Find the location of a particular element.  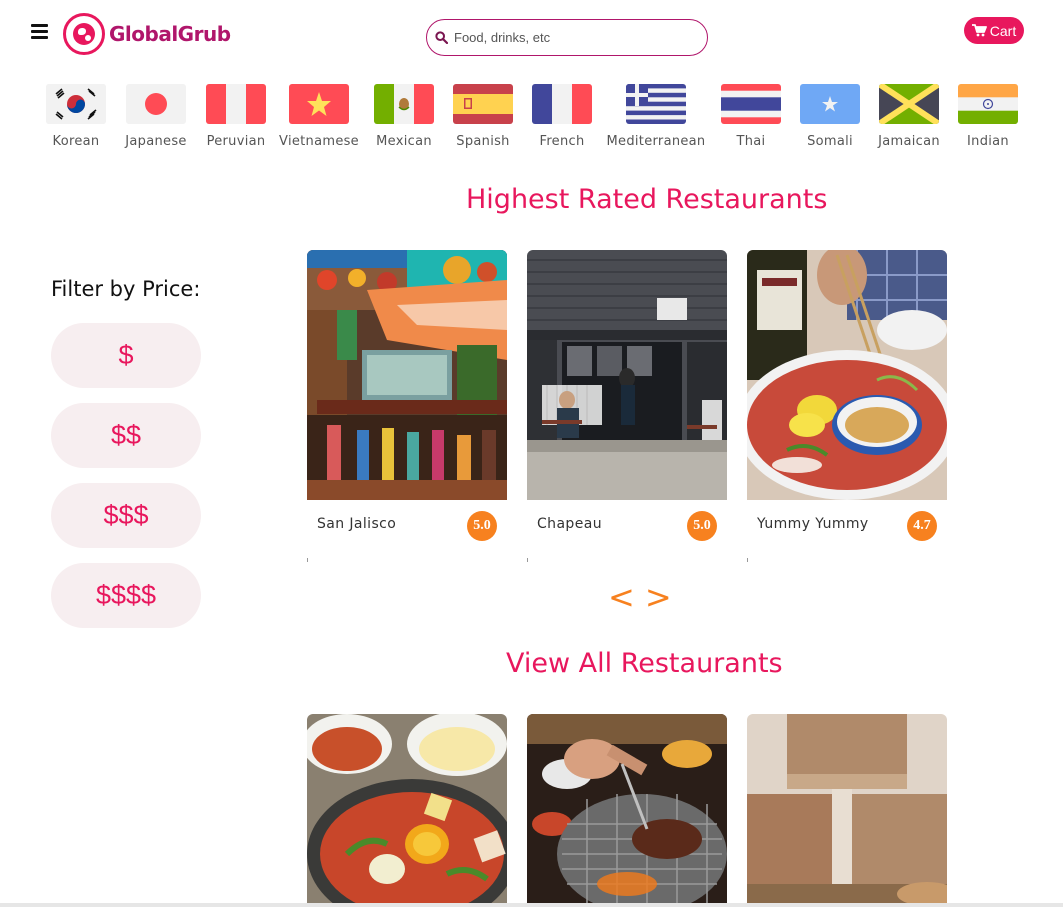

restaurant-info: San Jalisco 5.0 is located at coordinates (407, 531).